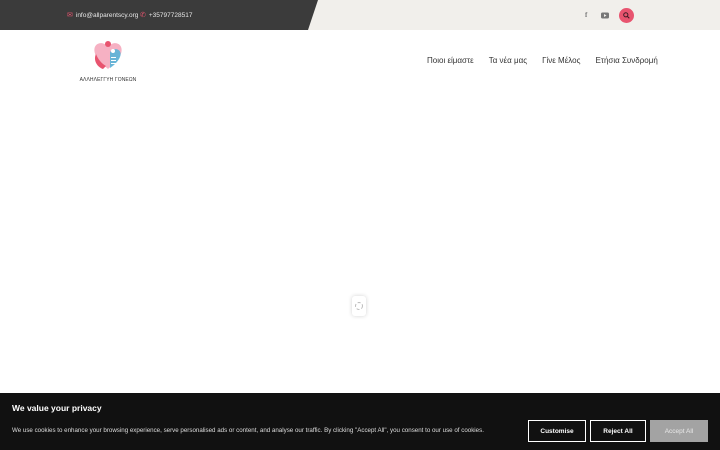  Describe the element at coordinates (605, 15) in the screenshot. I see `youtube-icon` at that location.